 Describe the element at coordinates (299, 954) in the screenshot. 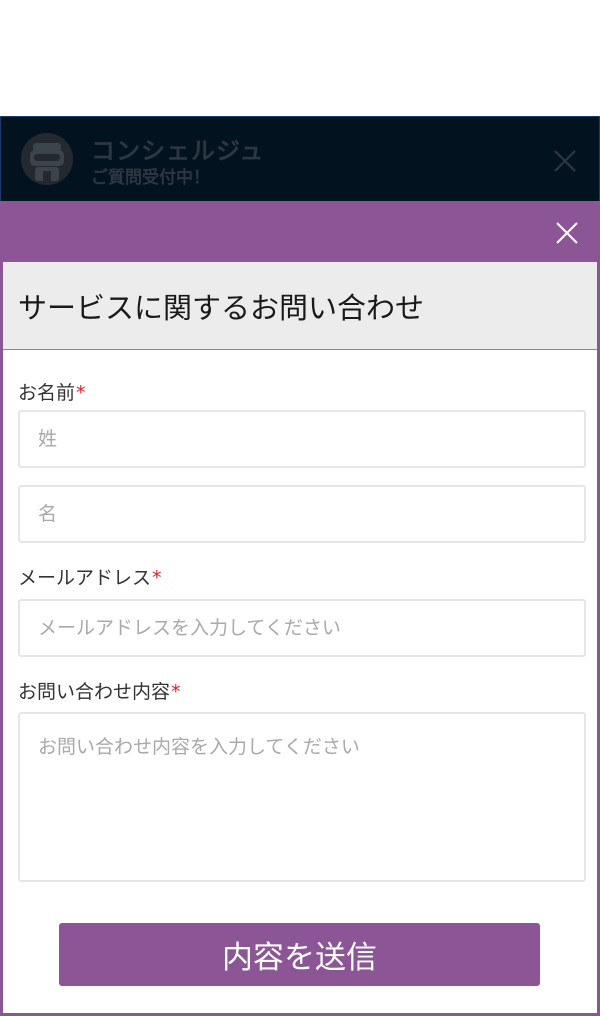

I see `submit-button: 内容を送信` at that location.